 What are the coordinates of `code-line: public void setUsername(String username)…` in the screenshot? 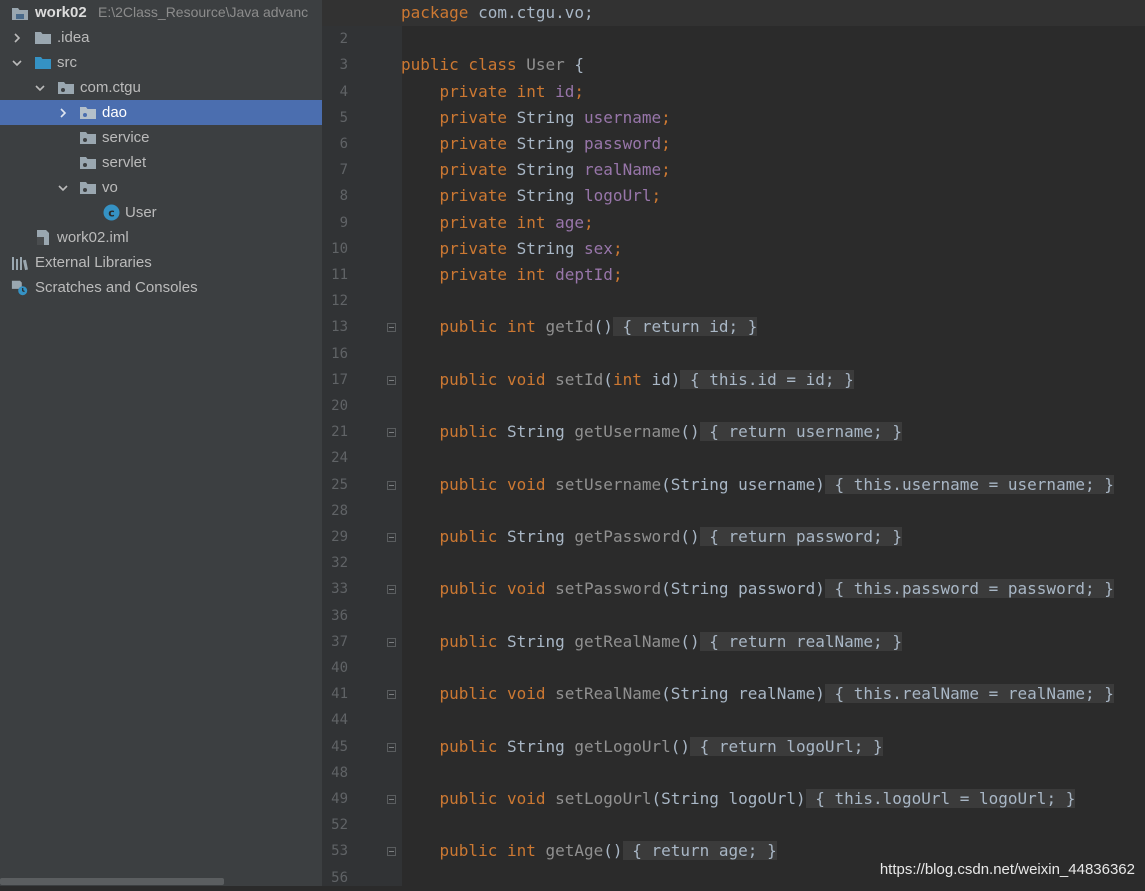 It's located at (757, 485).